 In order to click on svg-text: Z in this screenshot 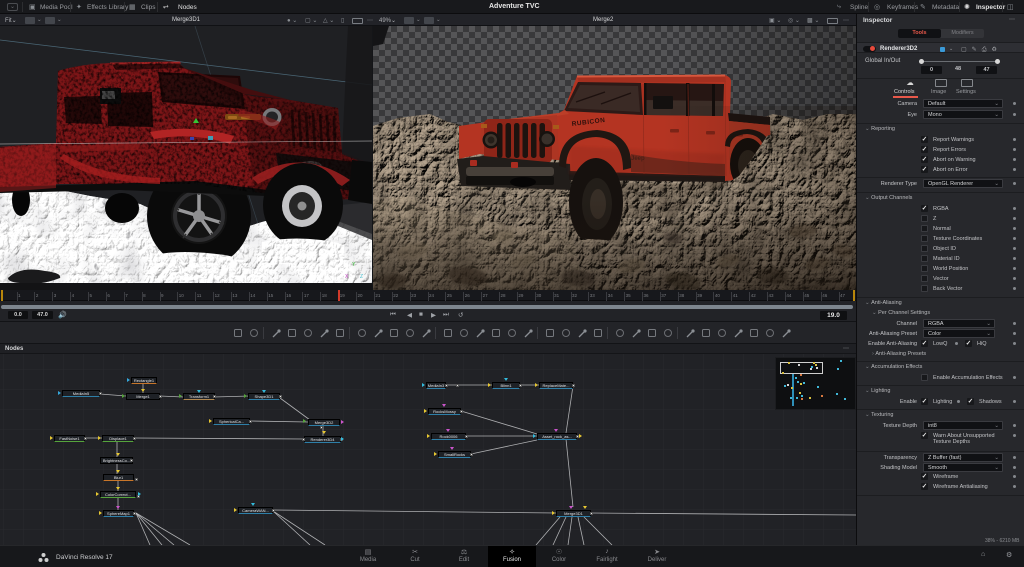, I will do `click(361, 277)`.